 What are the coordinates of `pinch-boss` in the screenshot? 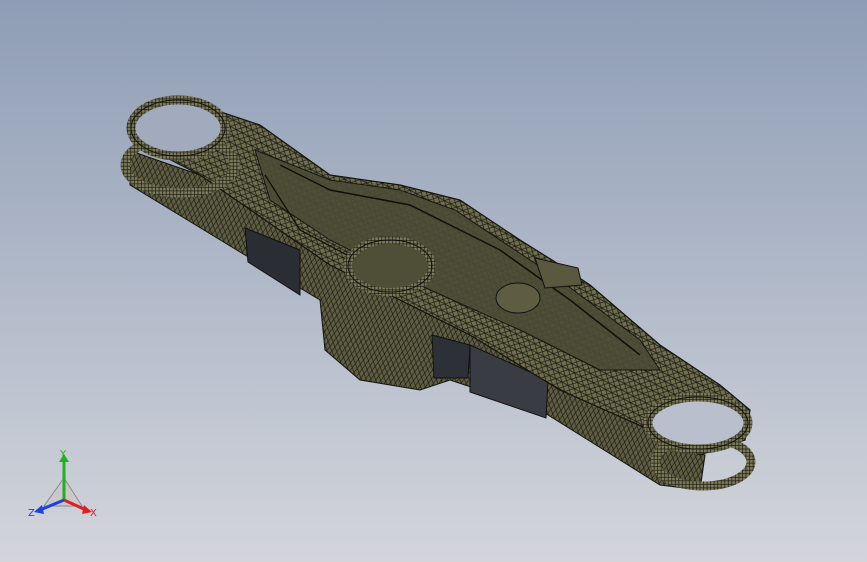 It's located at (518, 298).